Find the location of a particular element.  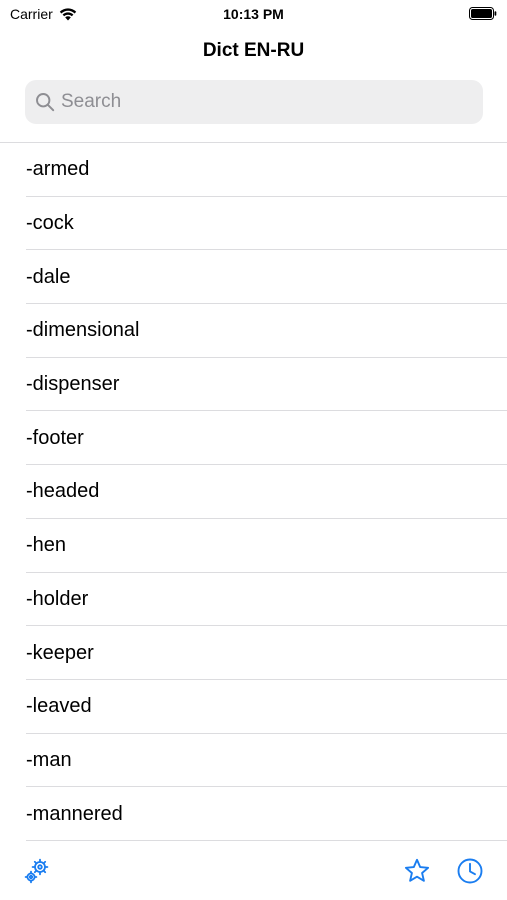

list-item-label: -armed is located at coordinates (58, 169).